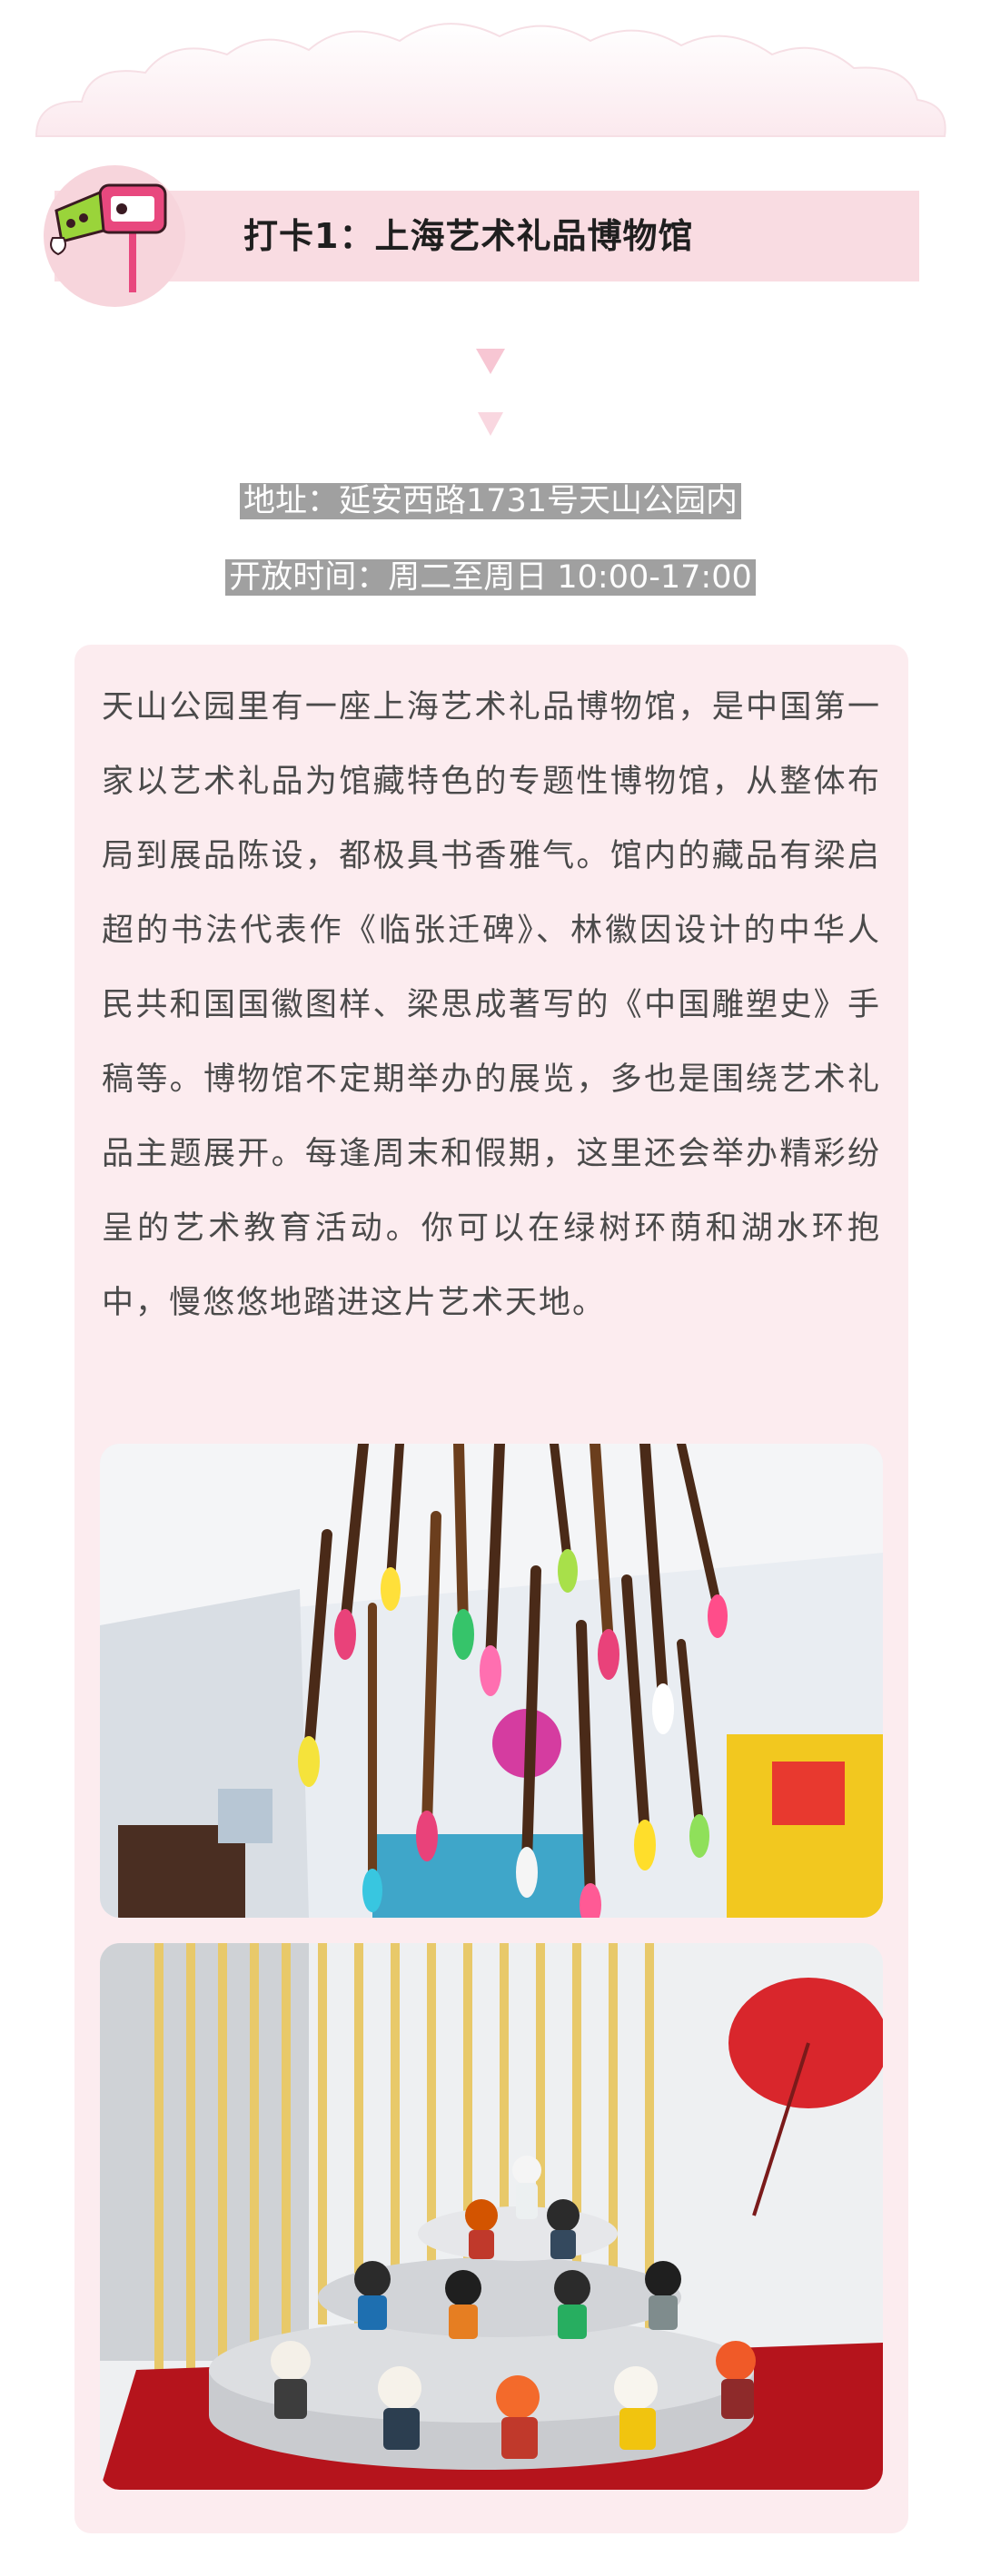  Describe the element at coordinates (490, 577) in the screenshot. I see `hours-line: 开放时间：周二至周日 10:00-17:00` at that location.